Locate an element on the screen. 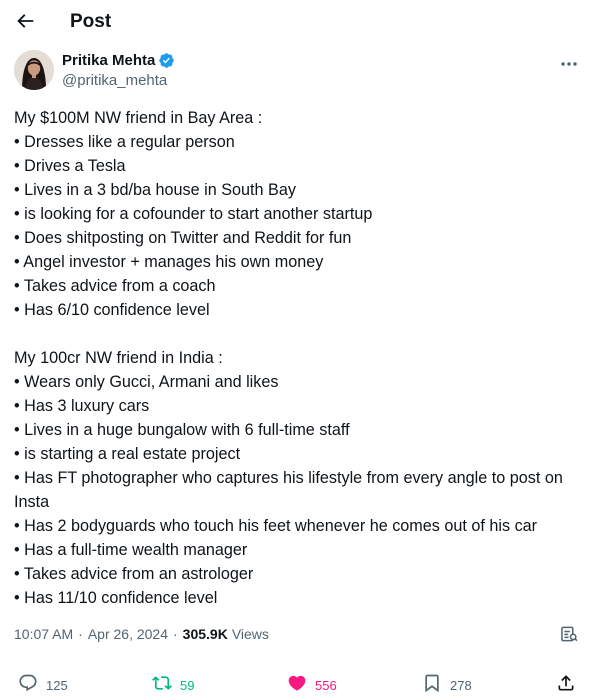  like-count: 556 is located at coordinates (326, 685).